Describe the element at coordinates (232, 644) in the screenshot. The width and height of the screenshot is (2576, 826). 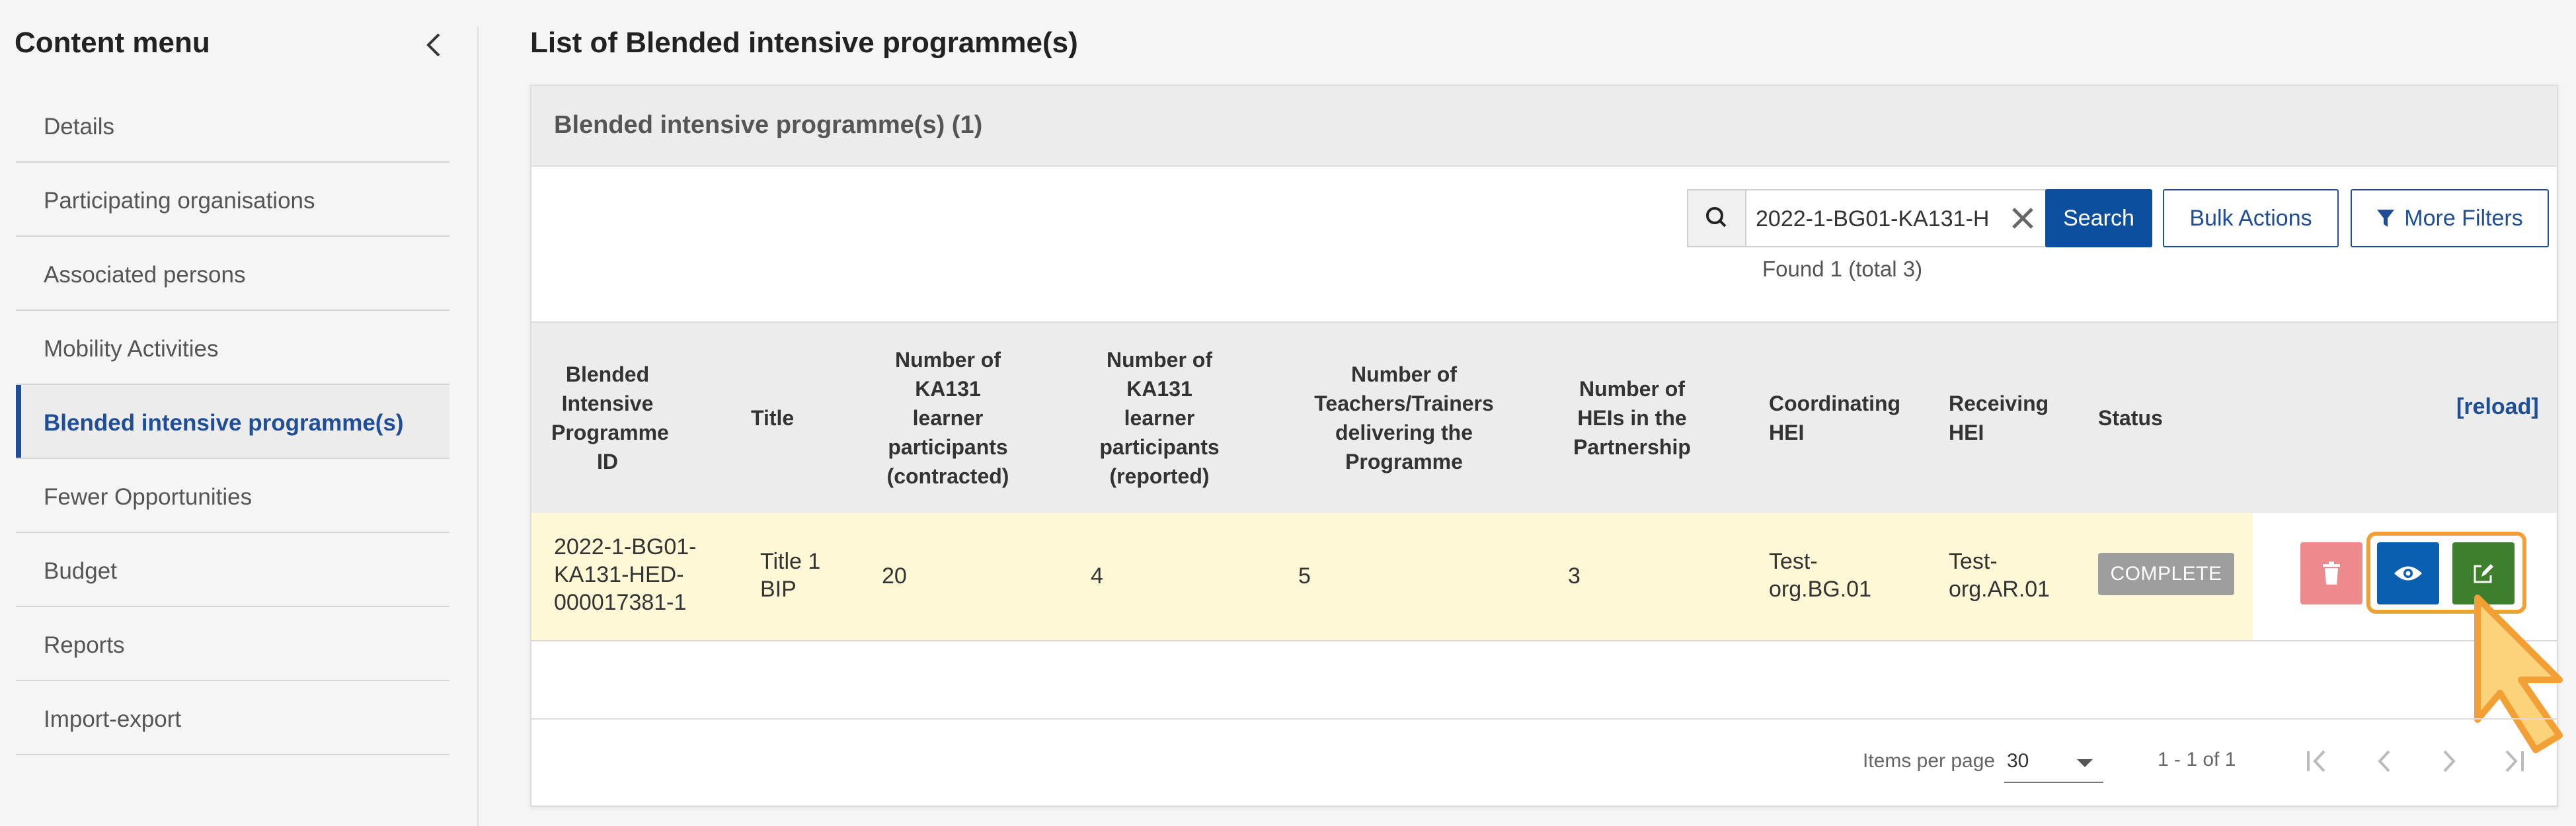
I see `sidebar-item-reports: Reports` at that location.